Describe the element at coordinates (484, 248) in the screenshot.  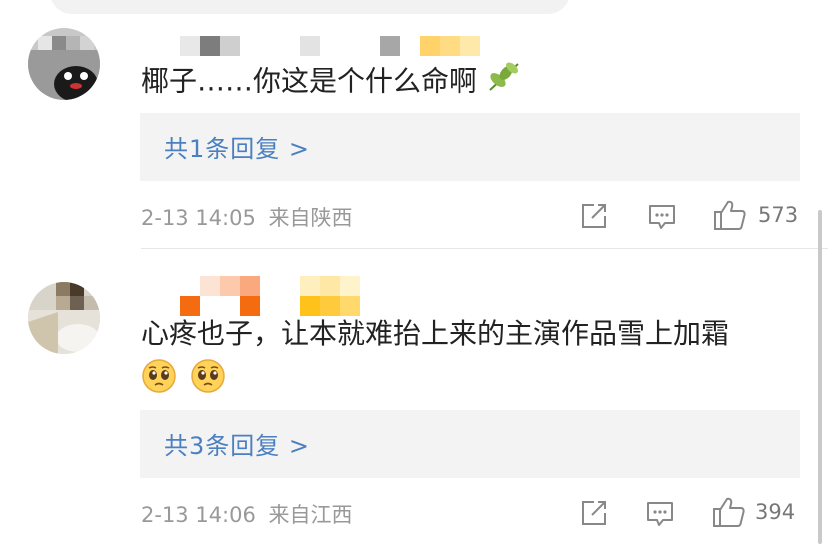
I see `comment-divider` at that location.